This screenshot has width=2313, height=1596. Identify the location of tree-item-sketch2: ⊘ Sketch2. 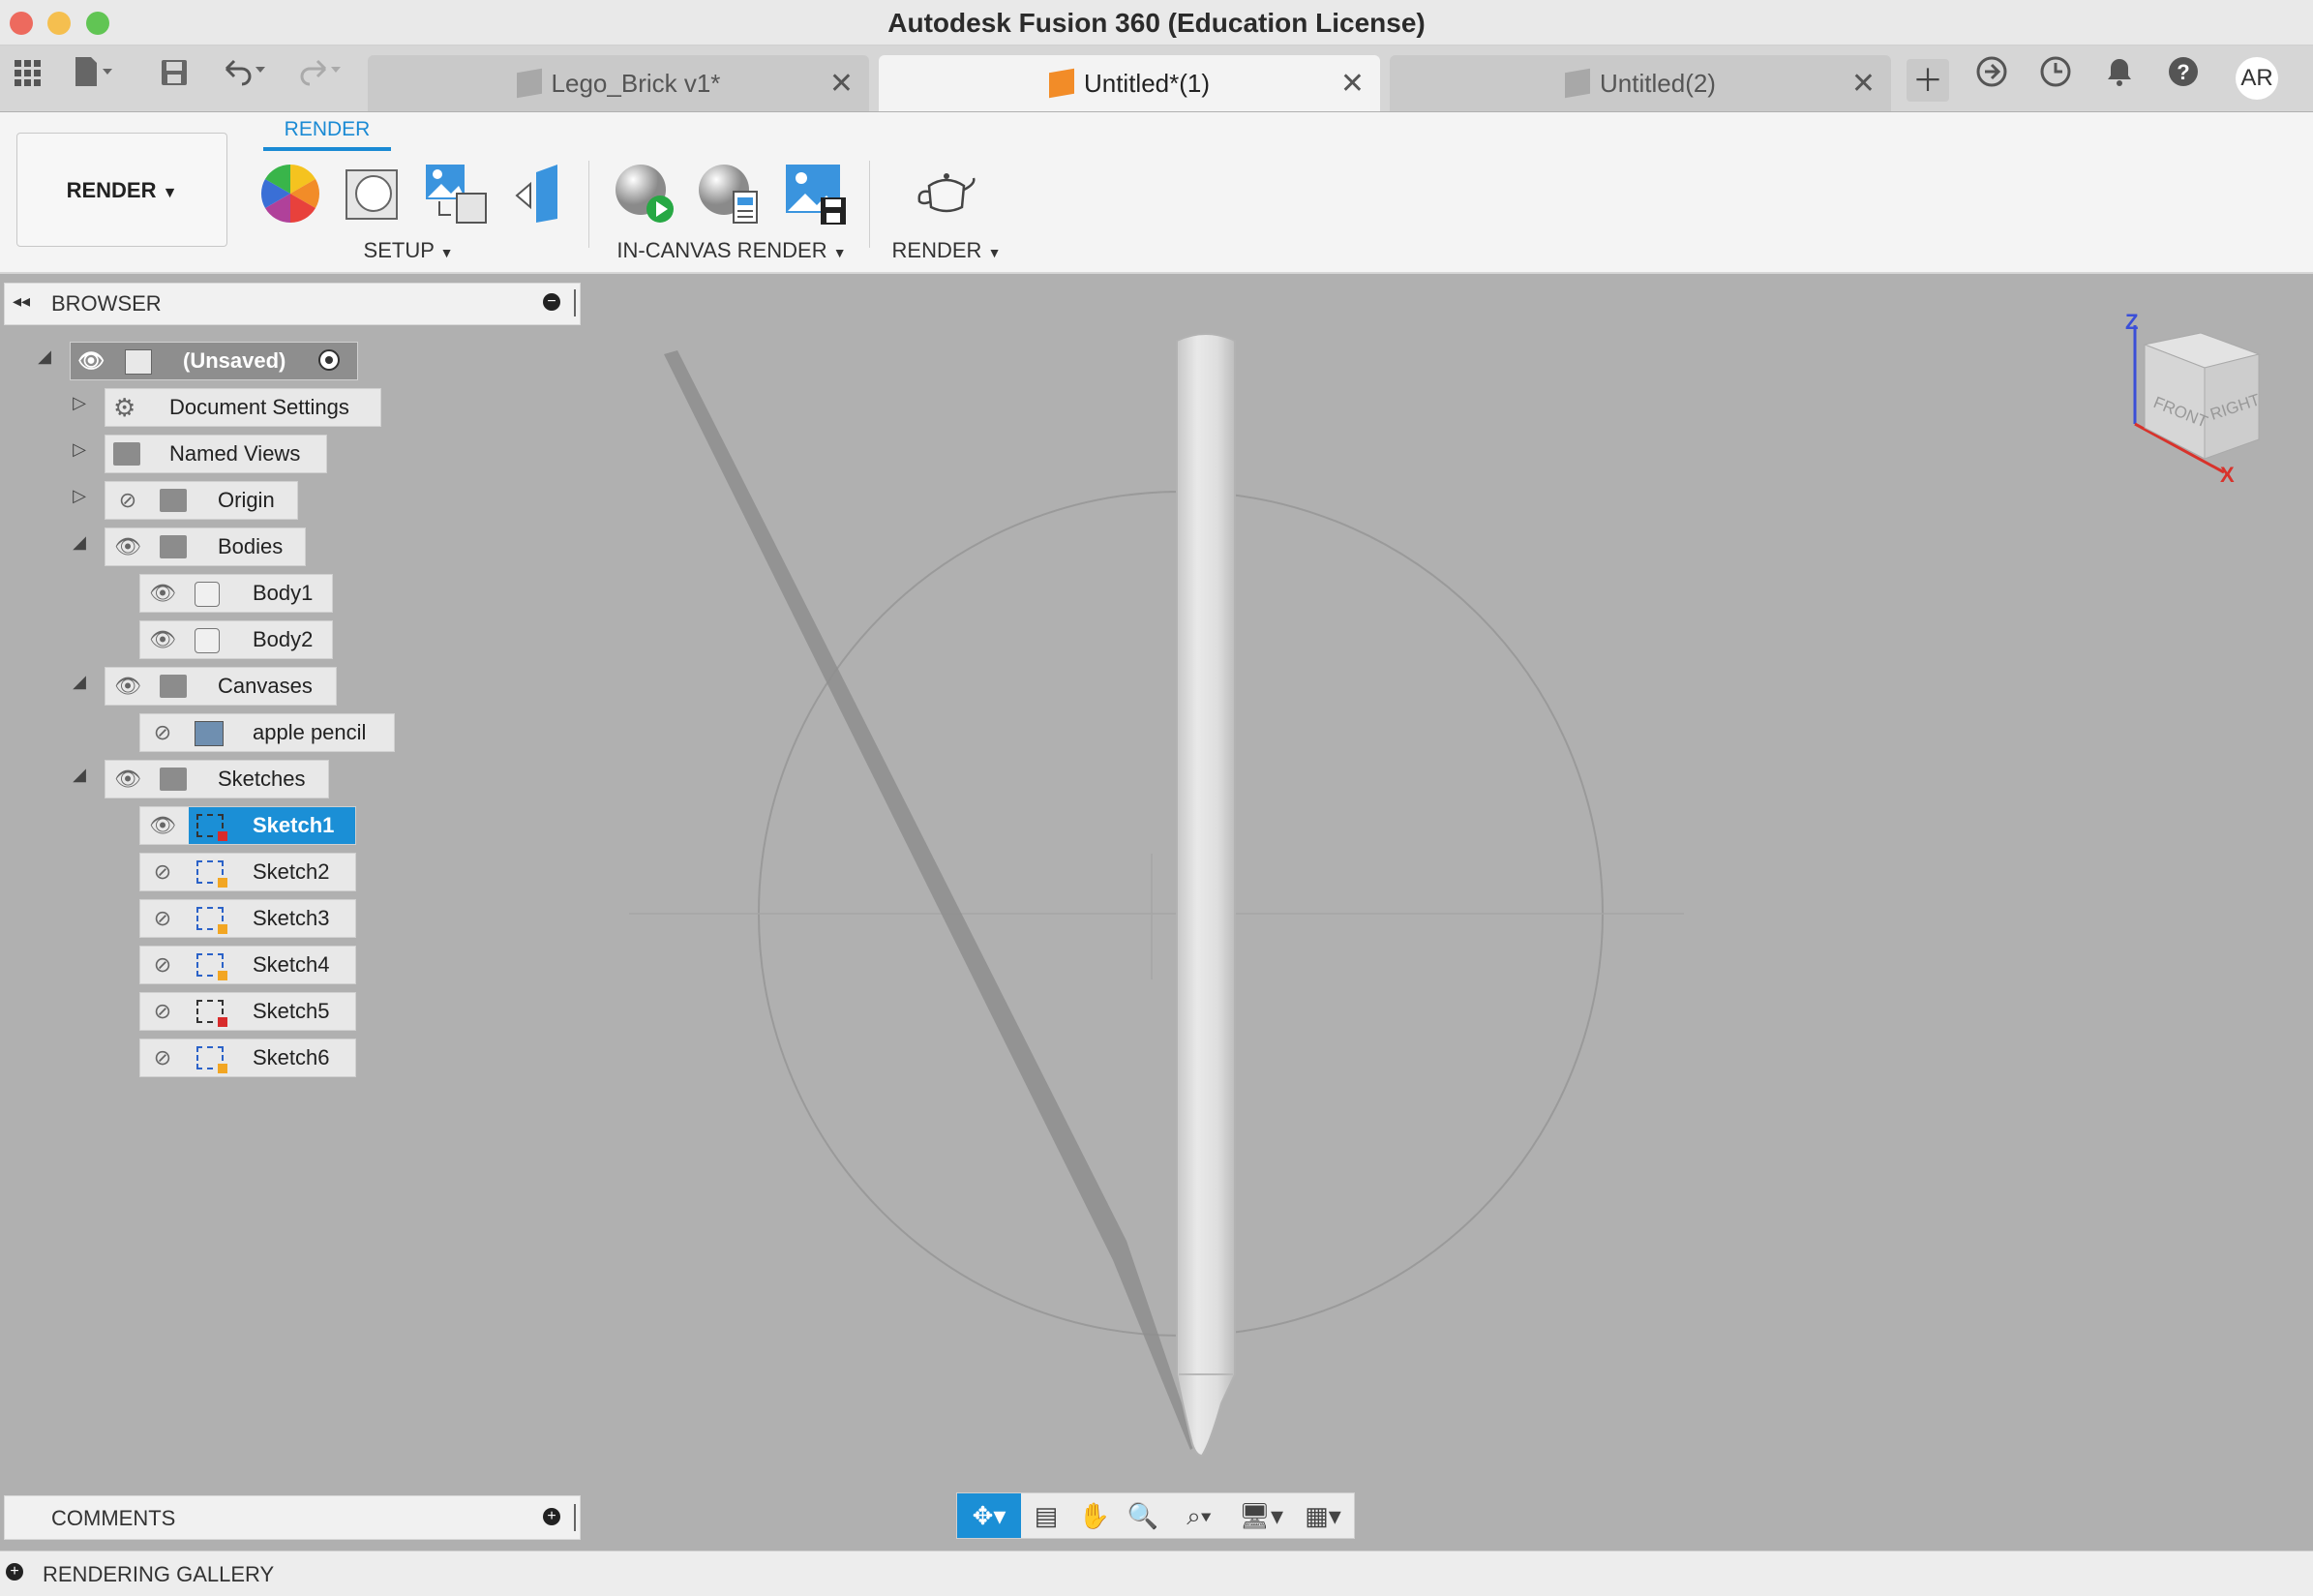
(248, 872).